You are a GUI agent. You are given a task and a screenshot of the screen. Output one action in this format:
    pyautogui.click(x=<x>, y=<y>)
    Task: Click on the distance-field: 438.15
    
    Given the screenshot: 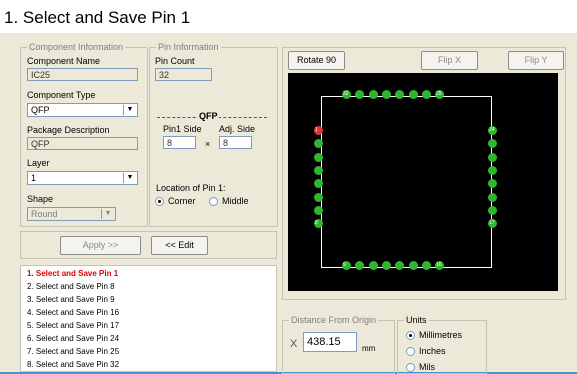 What is the action you would take?
    pyautogui.click(x=330, y=342)
    